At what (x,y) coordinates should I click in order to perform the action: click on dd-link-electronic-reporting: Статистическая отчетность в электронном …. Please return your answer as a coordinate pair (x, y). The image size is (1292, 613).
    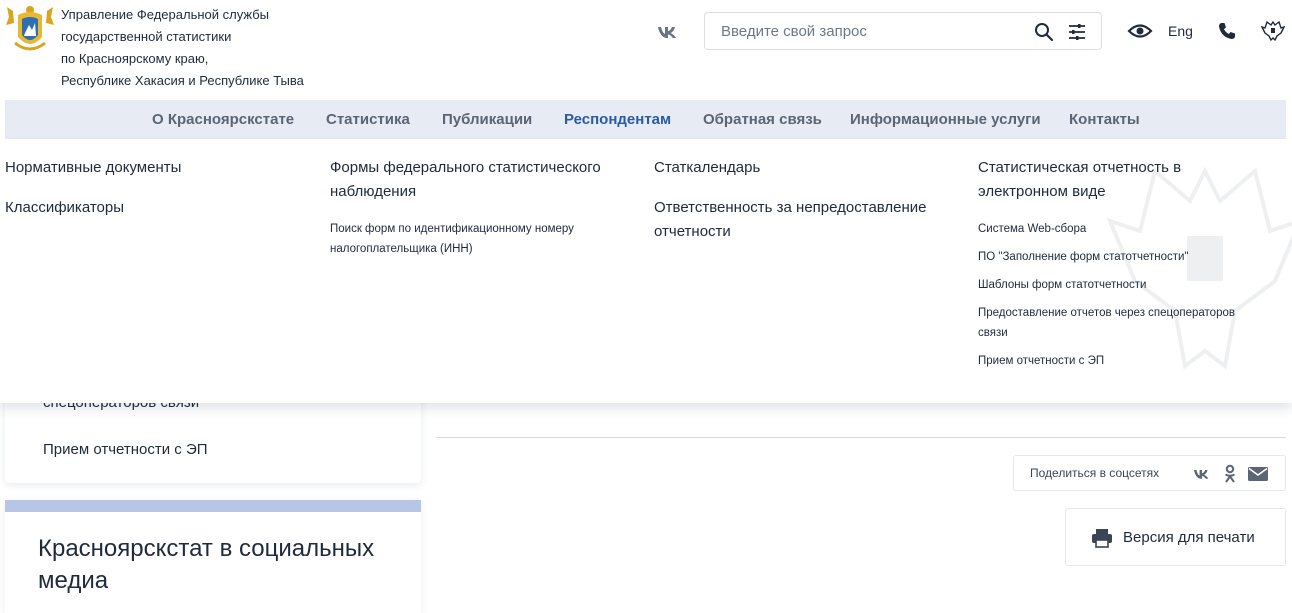
    Looking at the image, I should click on (1079, 180).